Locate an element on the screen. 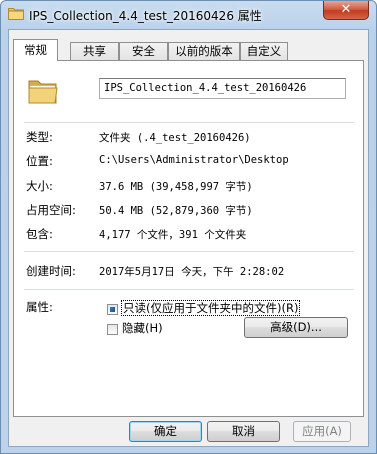  tab-general: 常规 is located at coordinates (35, 50).